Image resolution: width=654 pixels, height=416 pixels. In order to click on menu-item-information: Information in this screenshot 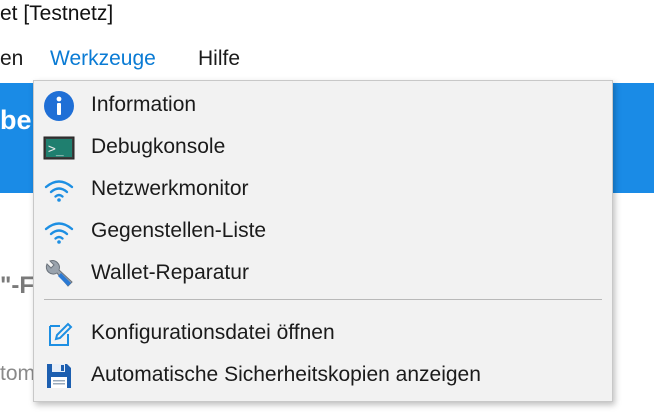, I will do `click(323, 106)`.